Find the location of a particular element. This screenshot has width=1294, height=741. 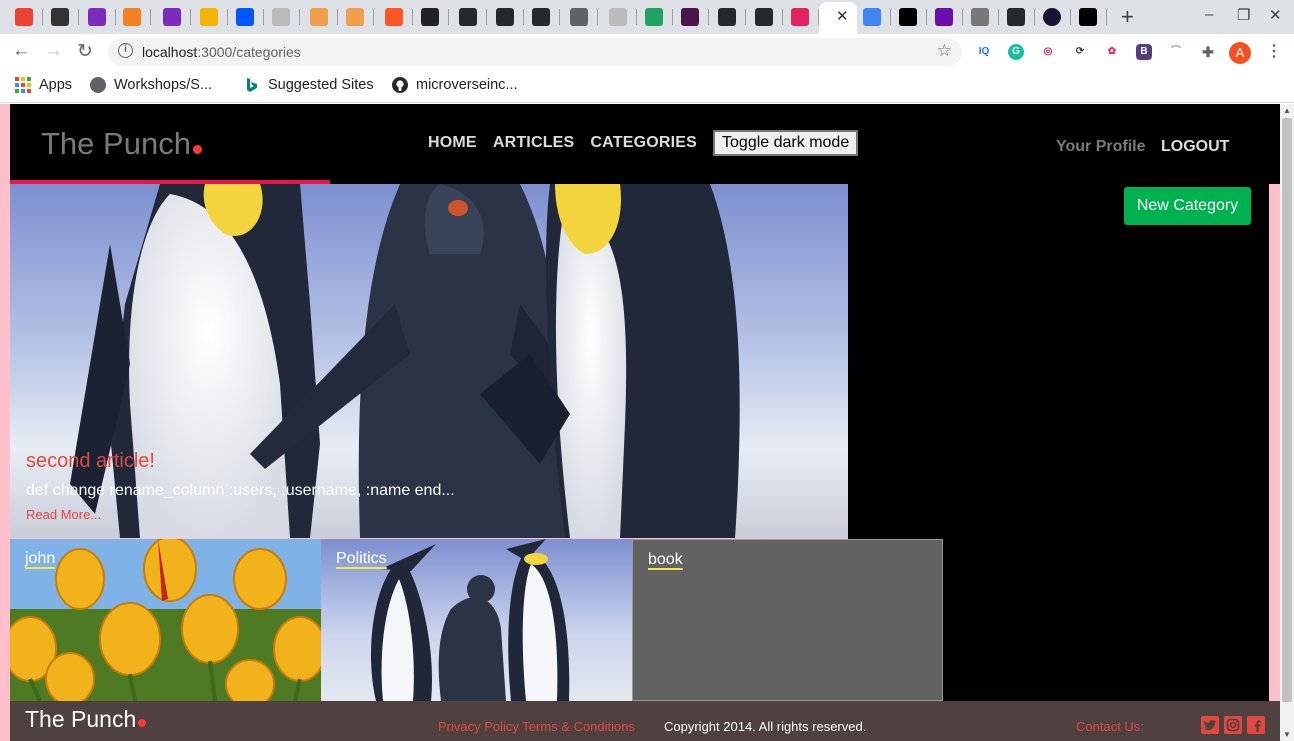

category-label: book is located at coordinates (665, 560).